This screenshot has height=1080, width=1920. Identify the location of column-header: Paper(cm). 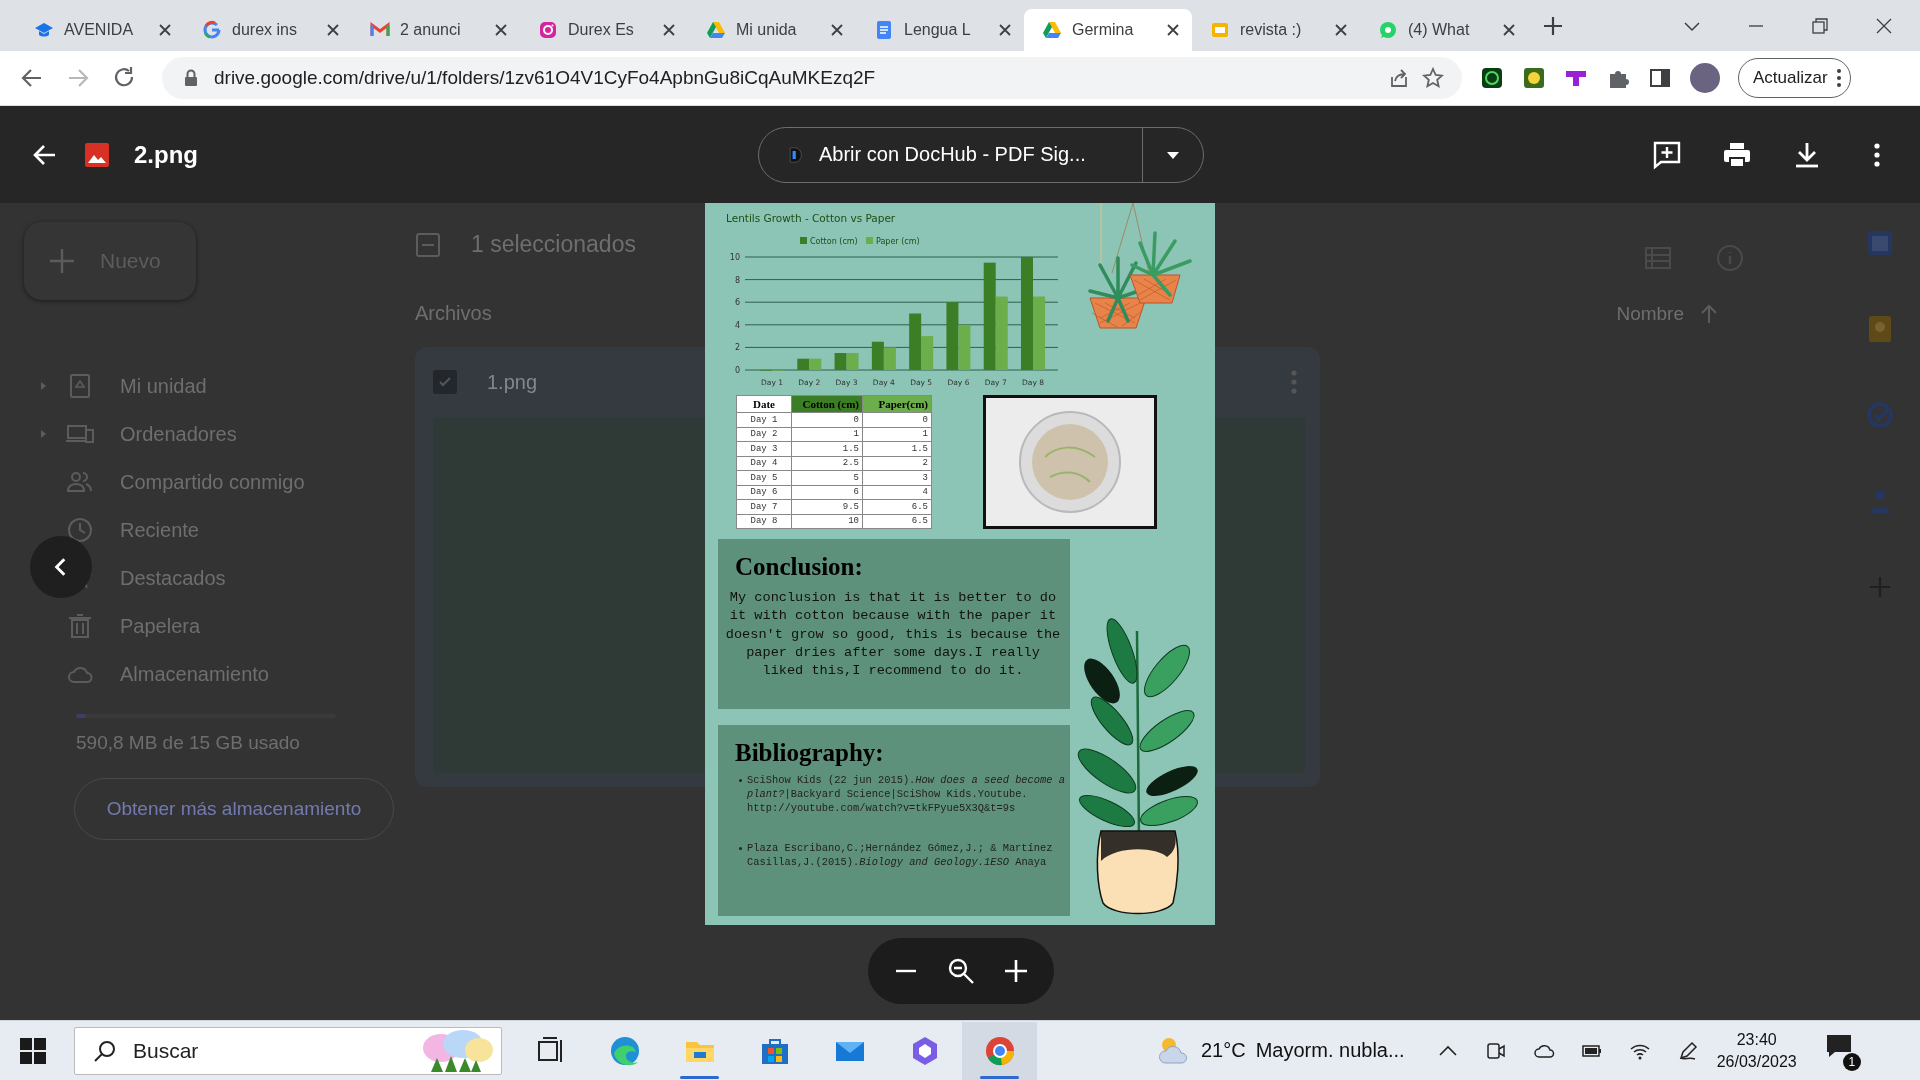
(897, 404).